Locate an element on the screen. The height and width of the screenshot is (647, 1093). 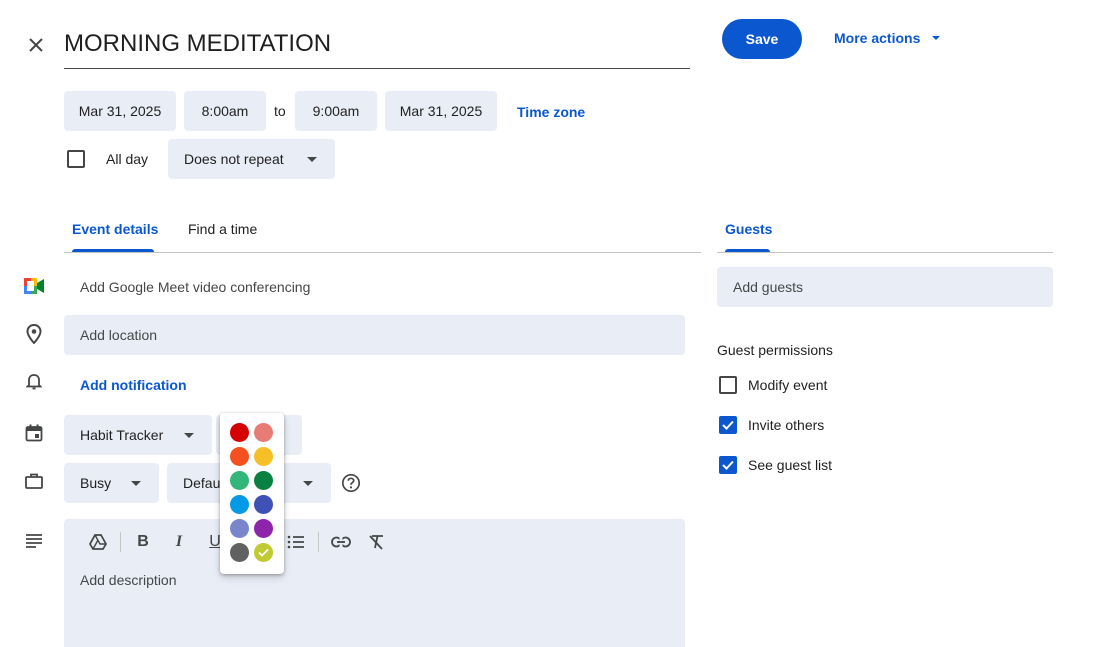
calendar-icon is located at coordinates (34, 433).